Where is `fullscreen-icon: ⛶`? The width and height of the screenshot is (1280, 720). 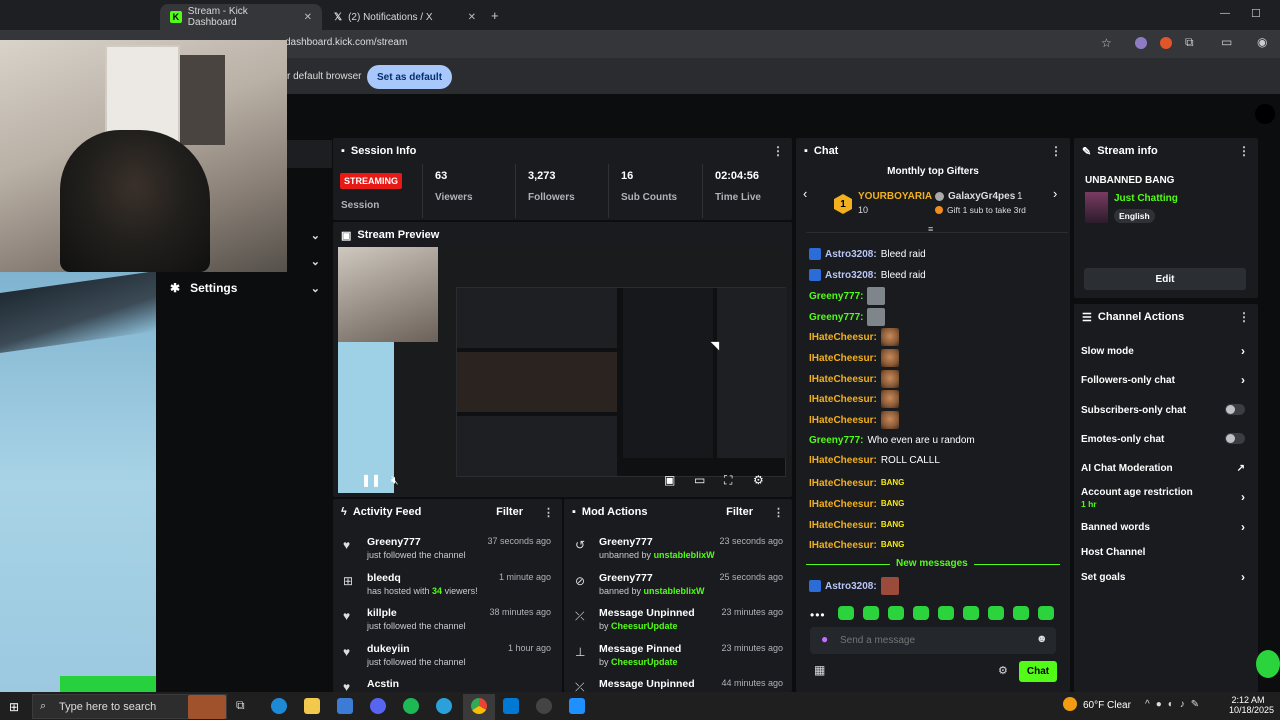
fullscreen-icon: ⛶ is located at coordinates (728, 480).